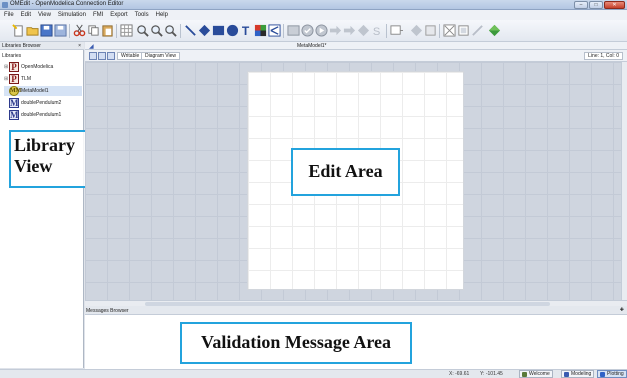 The width and height of the screenshot is (627, 378). What do you see at coordinates (463, 30) in the screenshot?
I see `diff-icon` at bounding box center [463, 30].